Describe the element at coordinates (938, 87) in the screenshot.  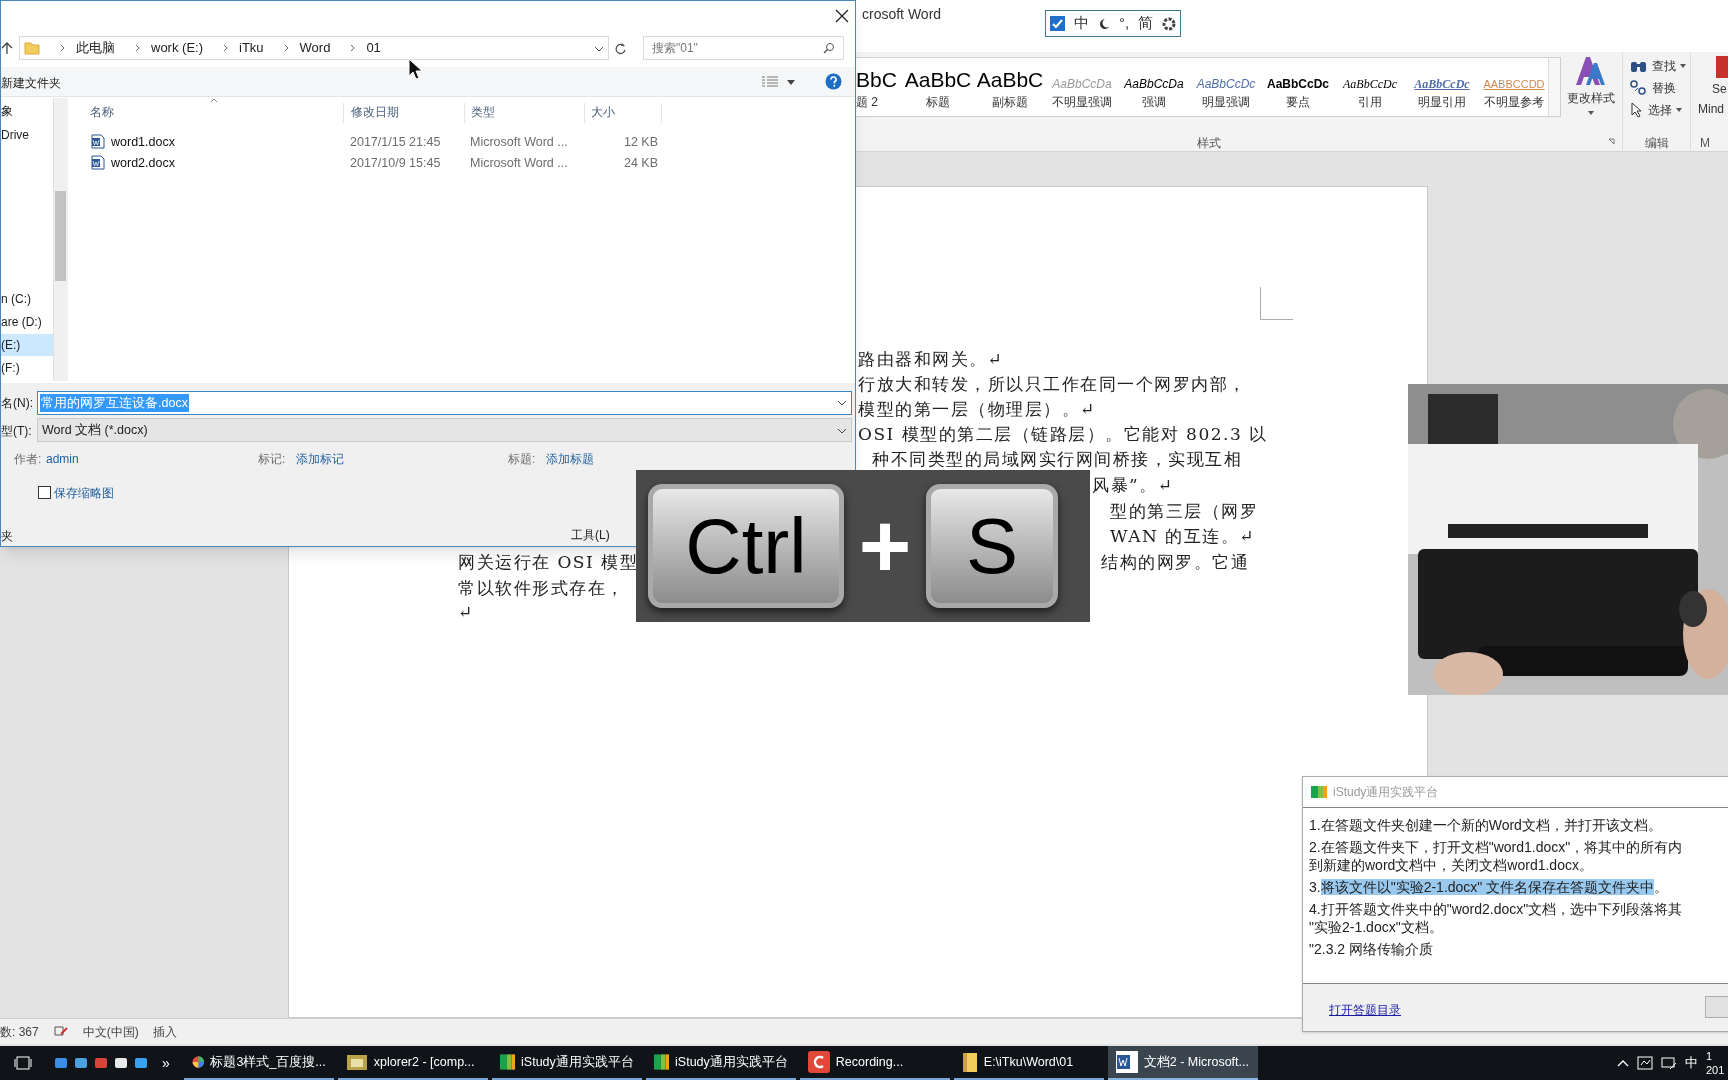
I see `style-item: AaBbC 标题` at that location.